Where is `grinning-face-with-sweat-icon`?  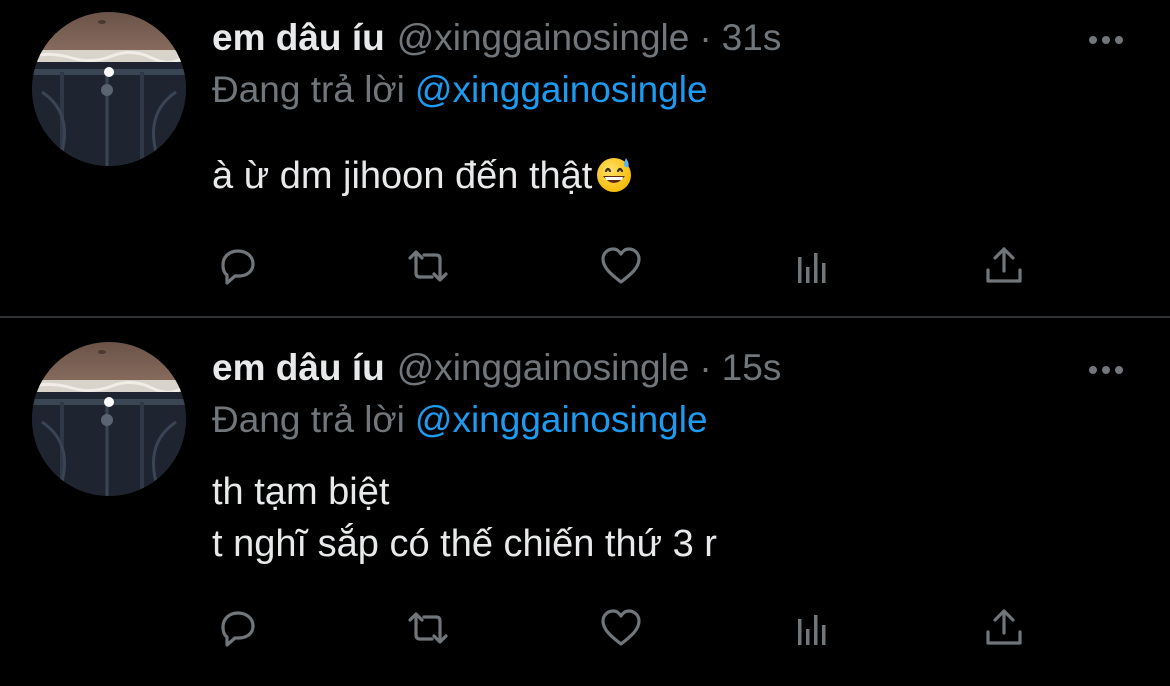 grinning-face-with-sweat-icon is located at coordinates (614, 175).